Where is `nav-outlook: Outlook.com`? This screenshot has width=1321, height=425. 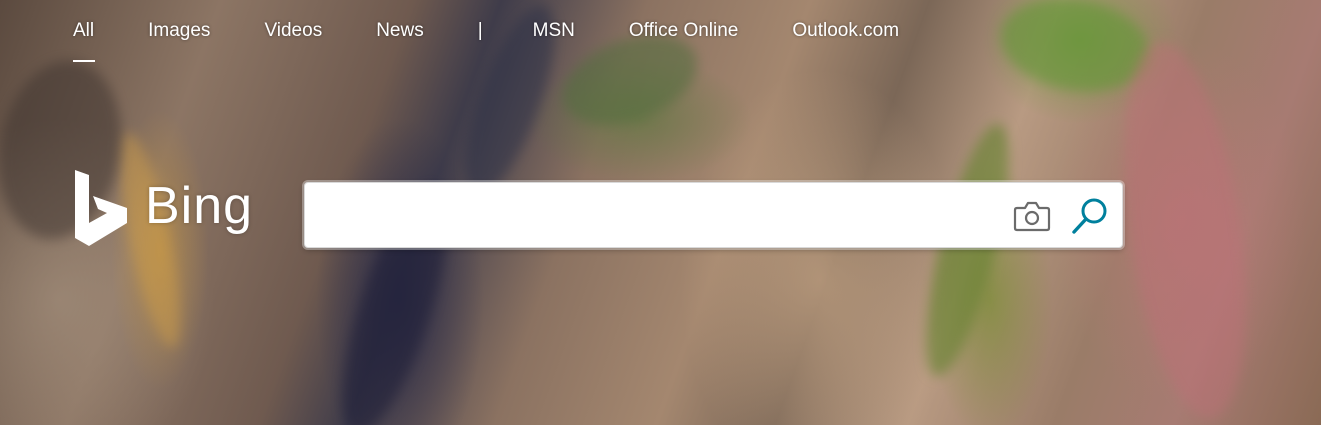 nav-outlook: Outlook.com is located at coordinates (845, 31).